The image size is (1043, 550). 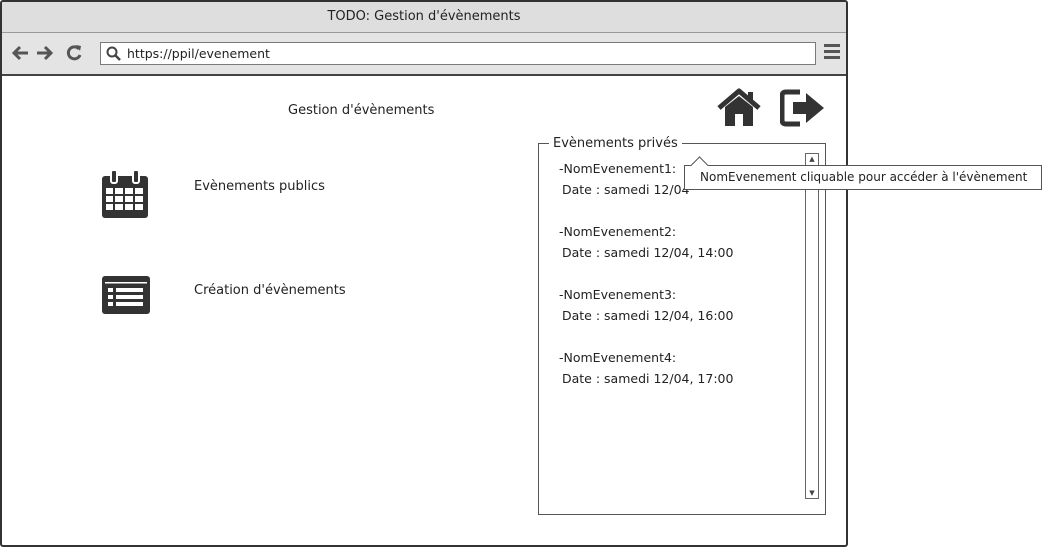 I want to click on reload-icon, so click(x=74, y=53).